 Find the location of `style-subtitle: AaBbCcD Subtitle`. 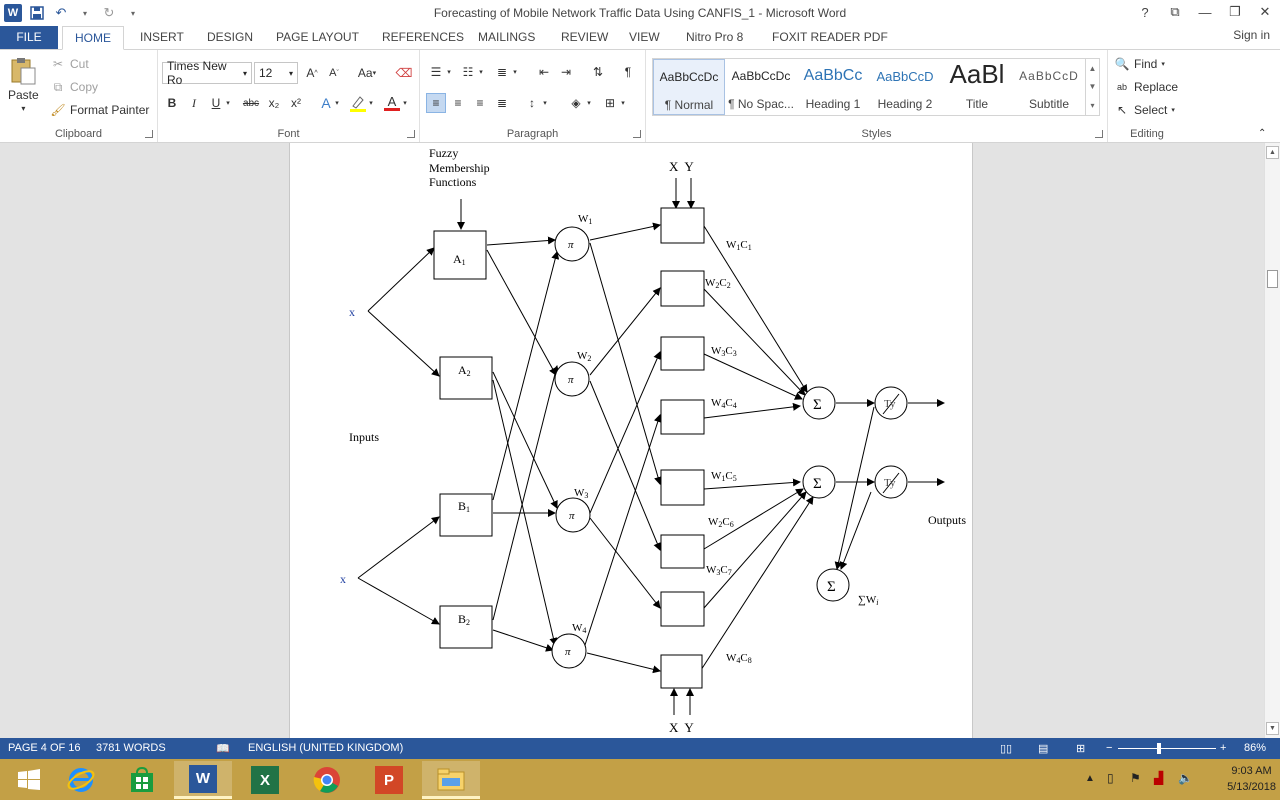

style-subtitle: AaBbCcD Subtitle is located at coordinates (1049, 87).